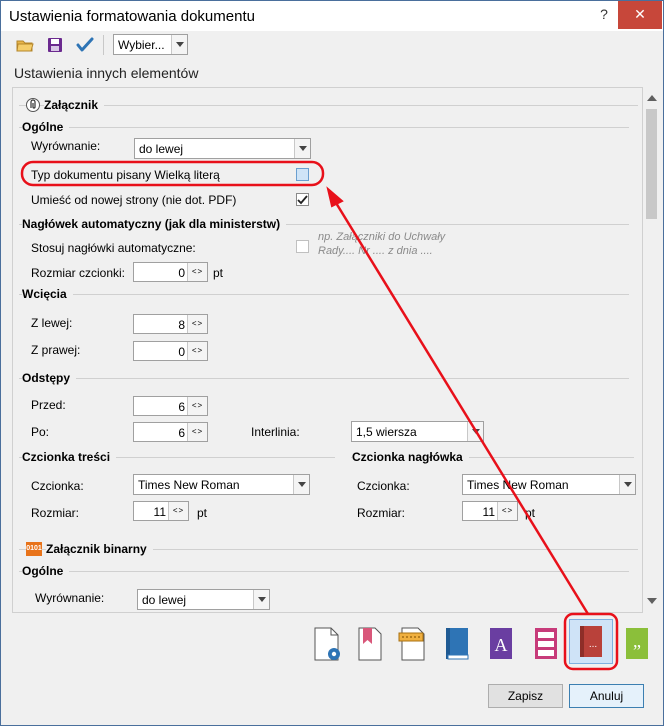  I want to click on scroll-up-icon, so click(652, 98).